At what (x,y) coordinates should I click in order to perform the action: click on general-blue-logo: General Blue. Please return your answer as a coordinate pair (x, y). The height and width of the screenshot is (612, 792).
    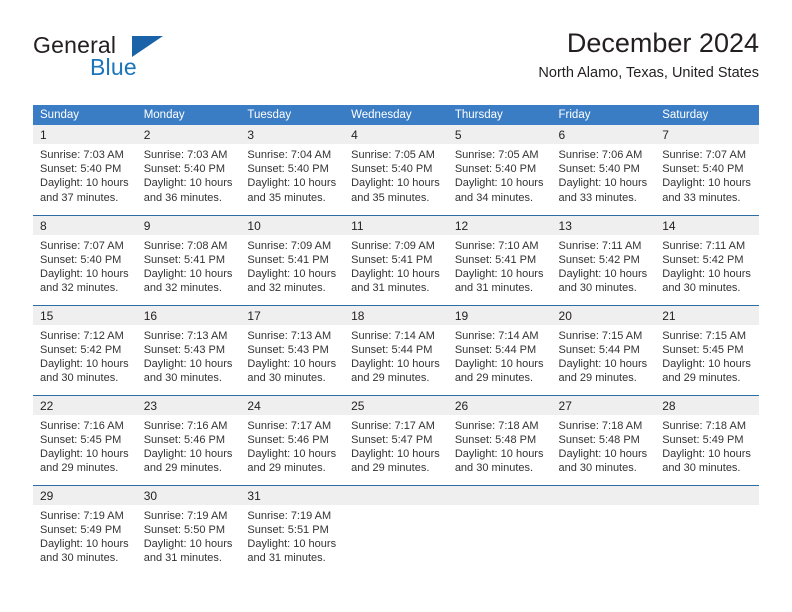
    Looking at the image, I should click on (143, 60).